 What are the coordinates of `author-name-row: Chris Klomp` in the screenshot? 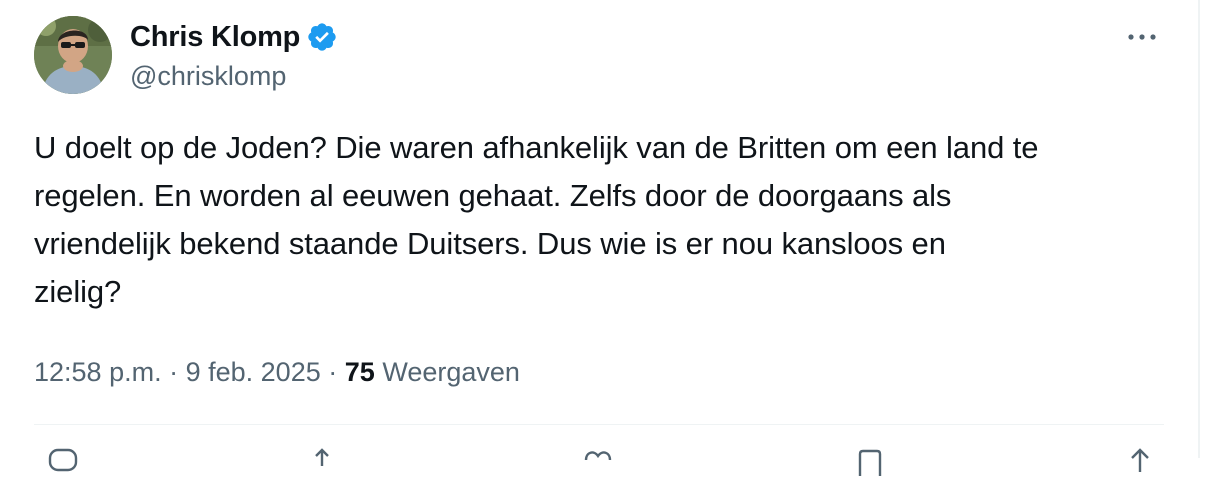 It's located at (234, 37).